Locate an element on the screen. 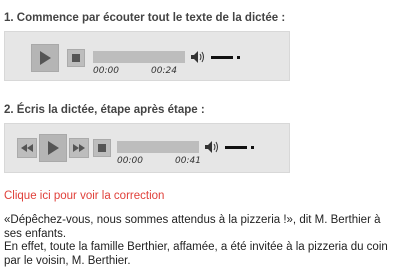  duration: 00:41 is located at coordinates (188, 161).